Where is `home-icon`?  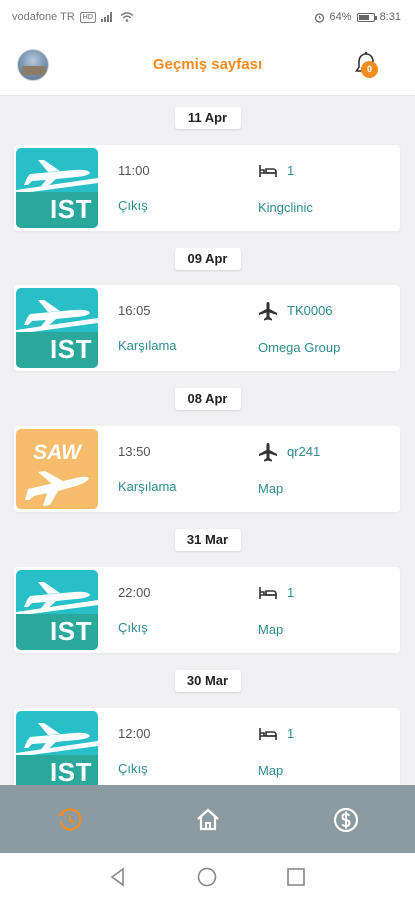
home-icon is located at coordinates (208, 820).